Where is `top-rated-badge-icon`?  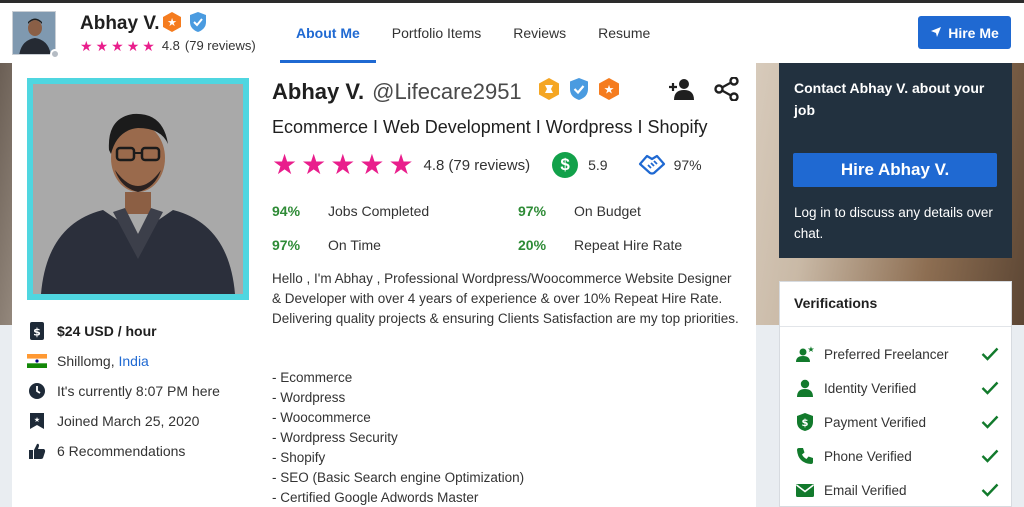
top-rated-badge-icon is located at coordinates (549, 91).